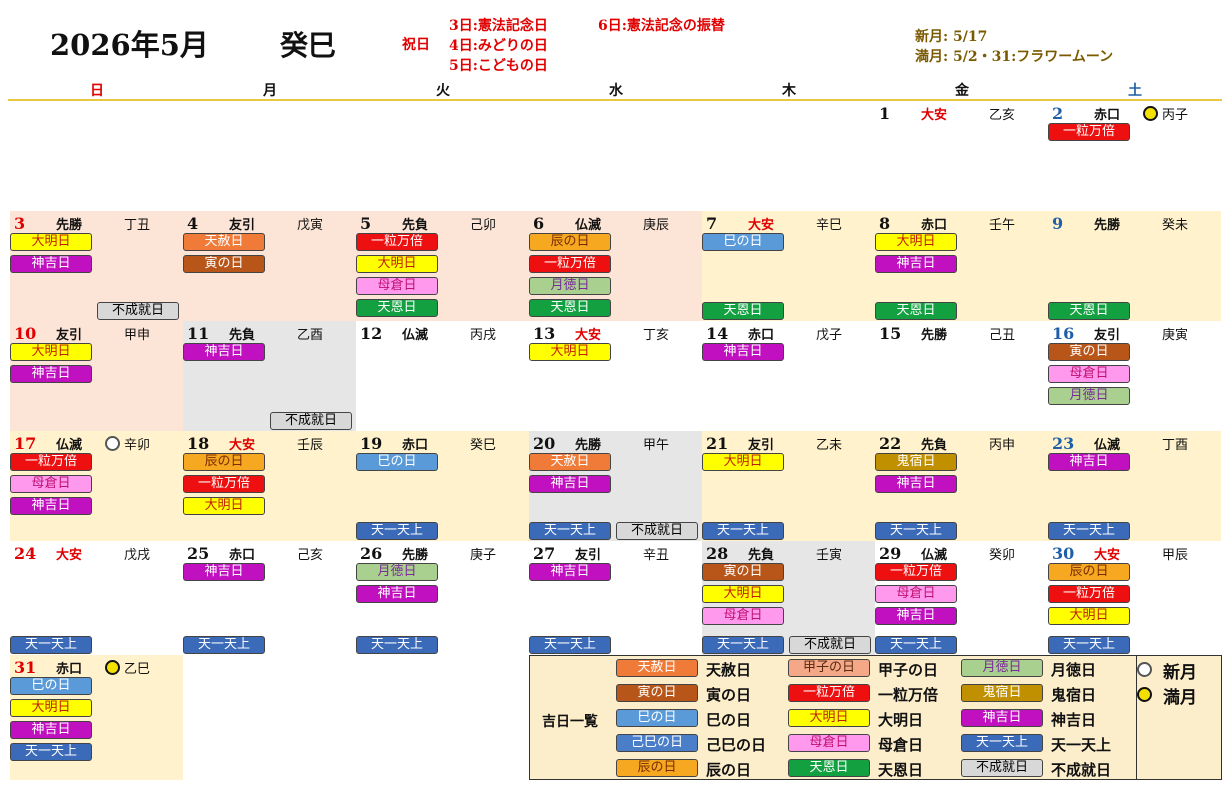 The width and height of the screenshot is (1232, 791). What do you see at coordinates (961, 486) in the screenshot?
I see `day-cell-22: 22 先負 丙申 鬼宿日 神吉日 天一天上` at bounding box center [961, 486].